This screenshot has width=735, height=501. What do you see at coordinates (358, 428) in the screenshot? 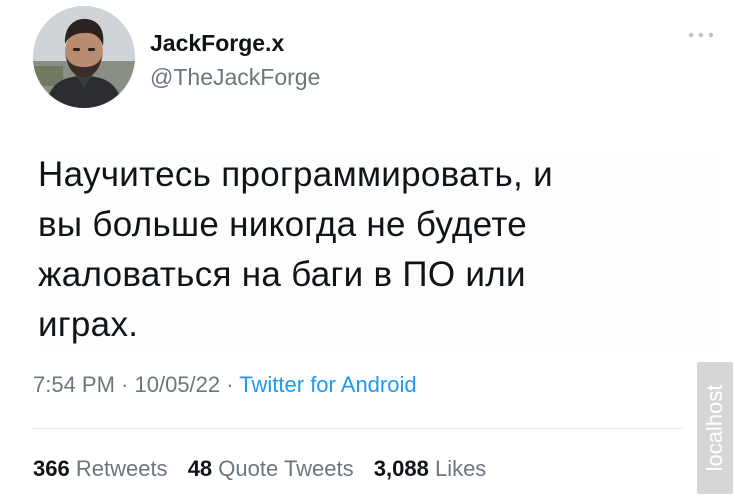
I see `divider` at bounding box center [358, 428].